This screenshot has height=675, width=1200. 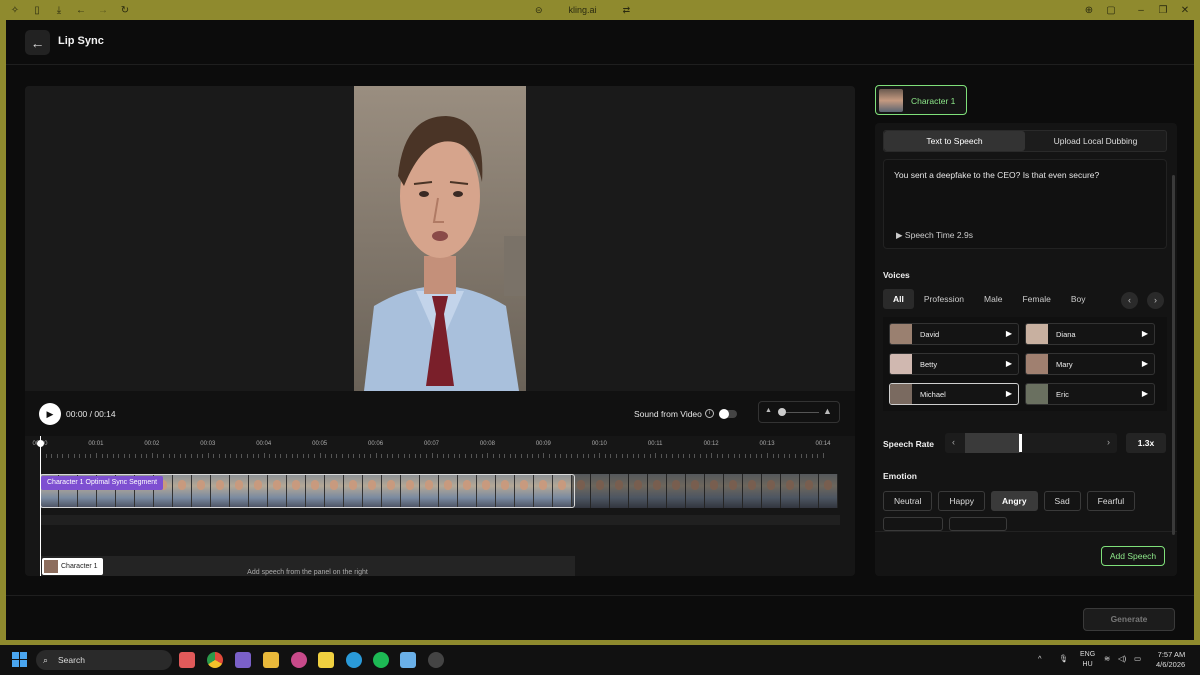 What do you see at coordinates (934, 235) in the screenshot?
I see `speech-time-preview: ▶ Speech Time 2.9s` at bounding box center [934, 235].